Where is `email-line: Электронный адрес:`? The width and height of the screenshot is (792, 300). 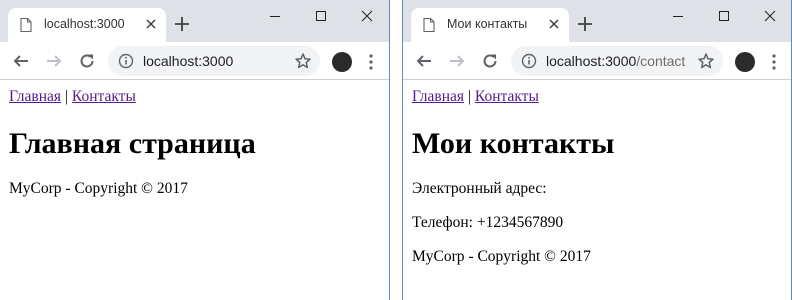
email-line: Электронный адрес: is located at coordinates (479, 188).